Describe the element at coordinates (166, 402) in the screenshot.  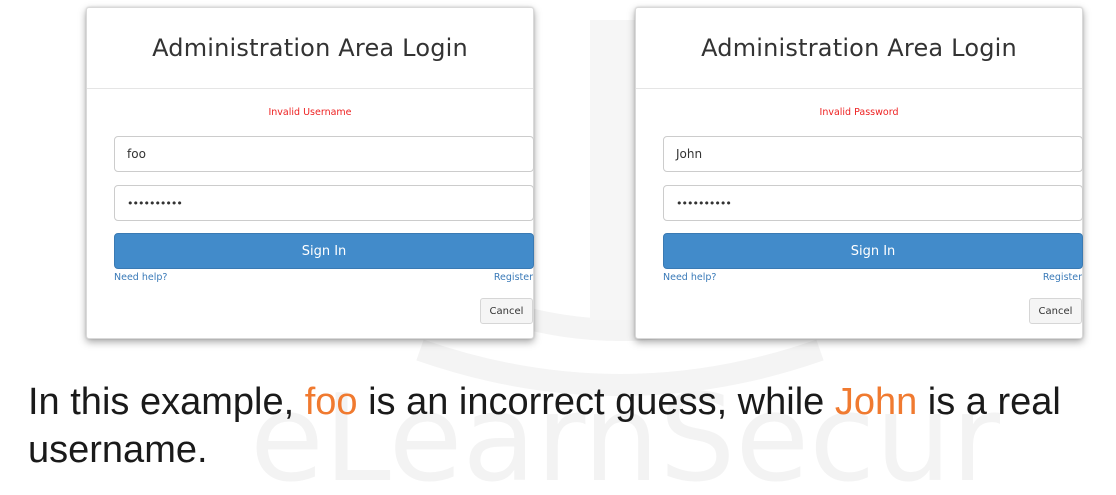
I see `caption-text: In this example,` at that location.